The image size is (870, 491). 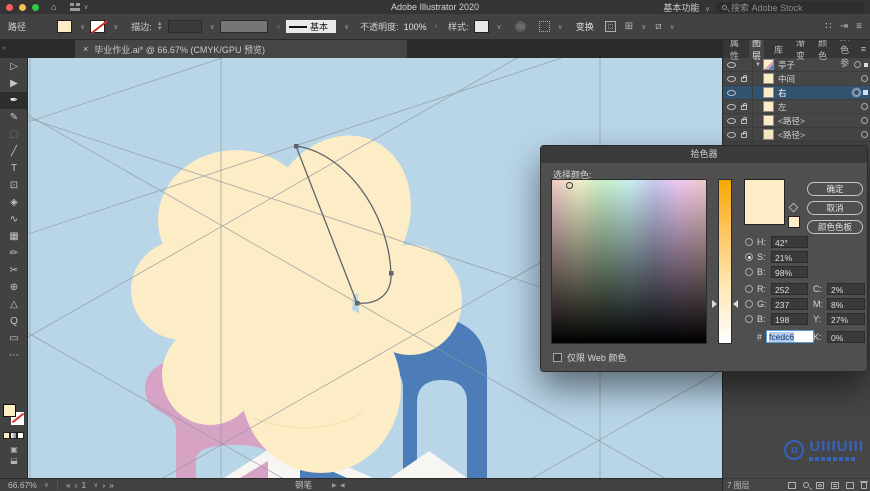 What do you see at coordinates (686, 7) in the screenshot?
I see `workspace-switcher: 基本功能 ∨` at bounding box center [686, 7].